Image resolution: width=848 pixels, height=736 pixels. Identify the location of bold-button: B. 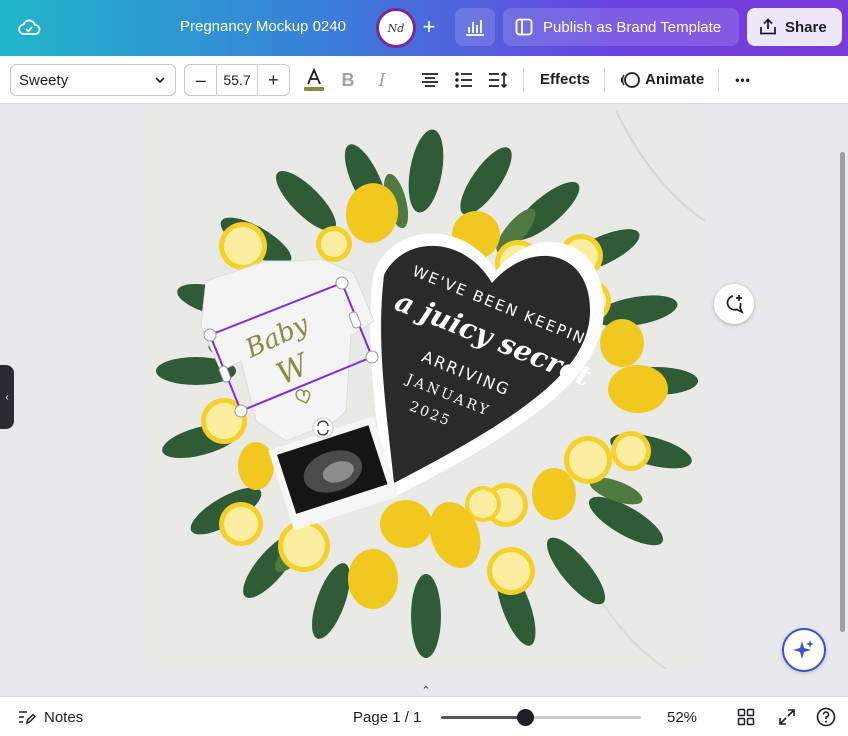
(348, 80).